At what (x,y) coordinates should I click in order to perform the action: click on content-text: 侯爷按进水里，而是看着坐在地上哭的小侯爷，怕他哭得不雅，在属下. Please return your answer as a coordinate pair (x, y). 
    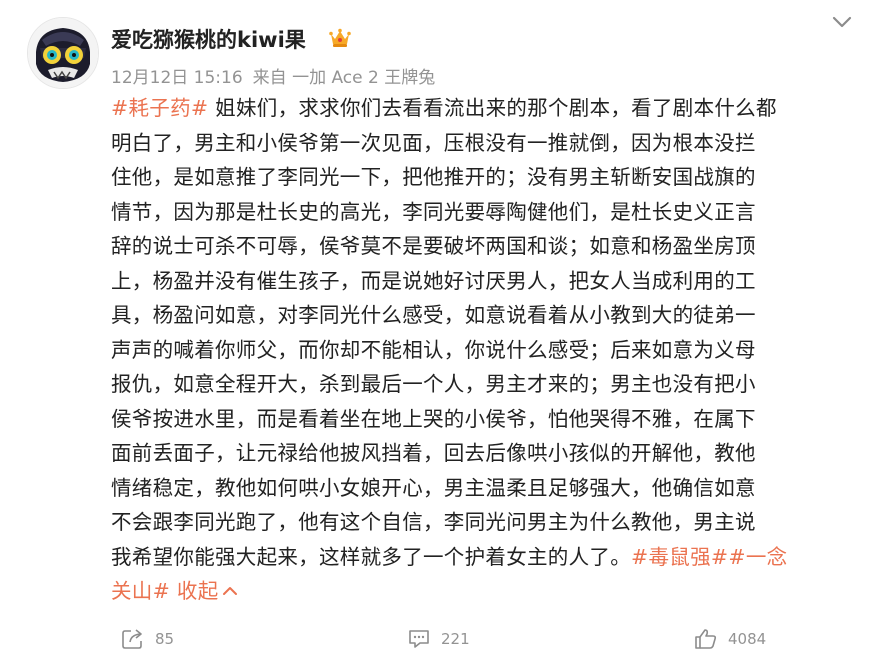
    Looking at the image, I should click on (433, 418).